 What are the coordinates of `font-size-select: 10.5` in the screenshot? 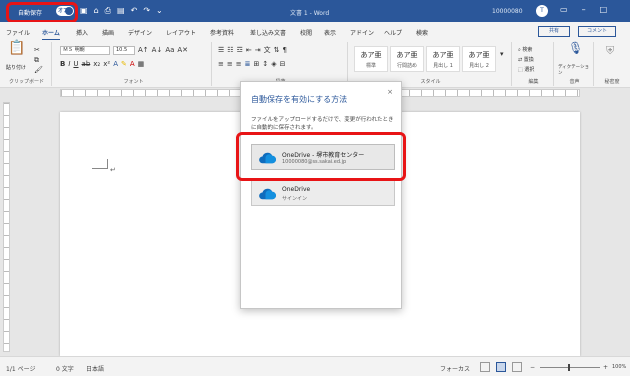 It's located at (124, 50).